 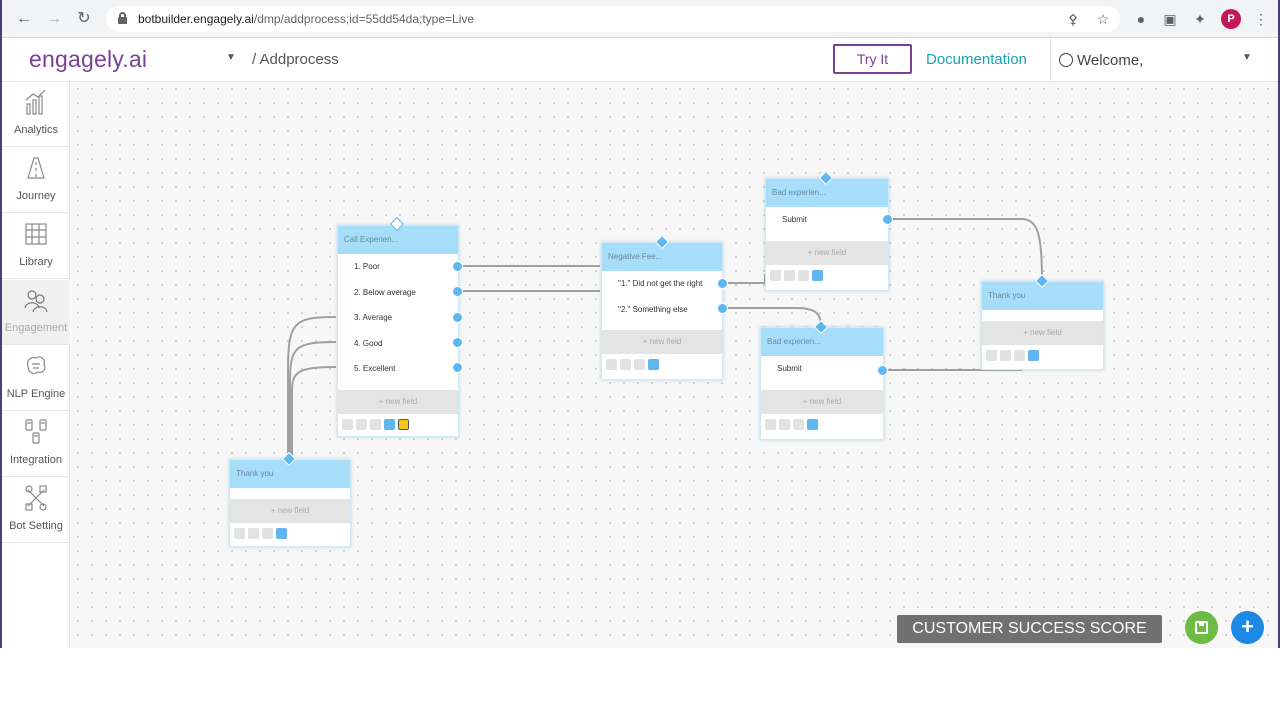 What do you see at coordinates (398, 369) in the screenshot?
I see `node-option-row: 5. Excellent` at bounding box center [398, 369].